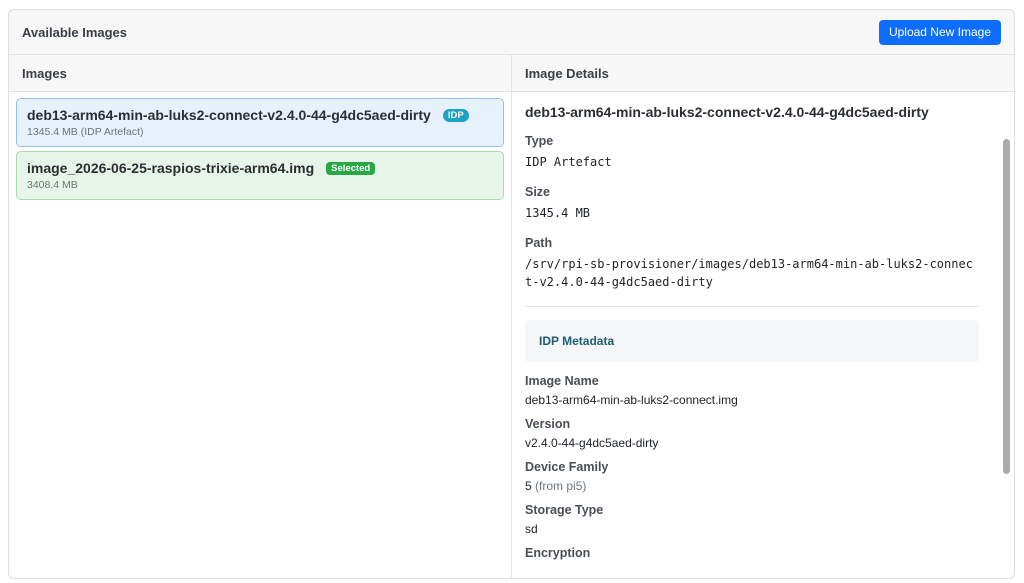  What do you see at coordinates (558, 553) in the screenshot?
I see `encryption-label: Encryption` at bounding box center [558, 553].